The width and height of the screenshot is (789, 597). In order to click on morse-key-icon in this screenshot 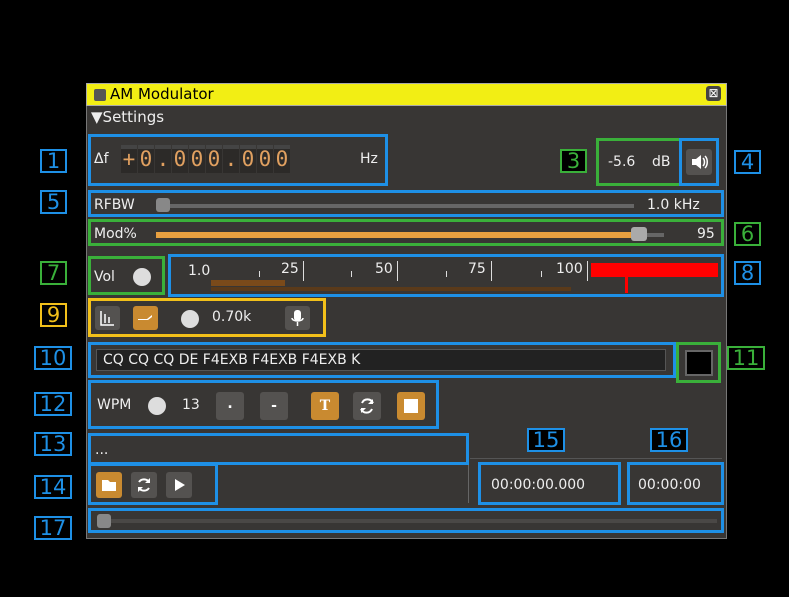, I will do `click(145, 317)`.